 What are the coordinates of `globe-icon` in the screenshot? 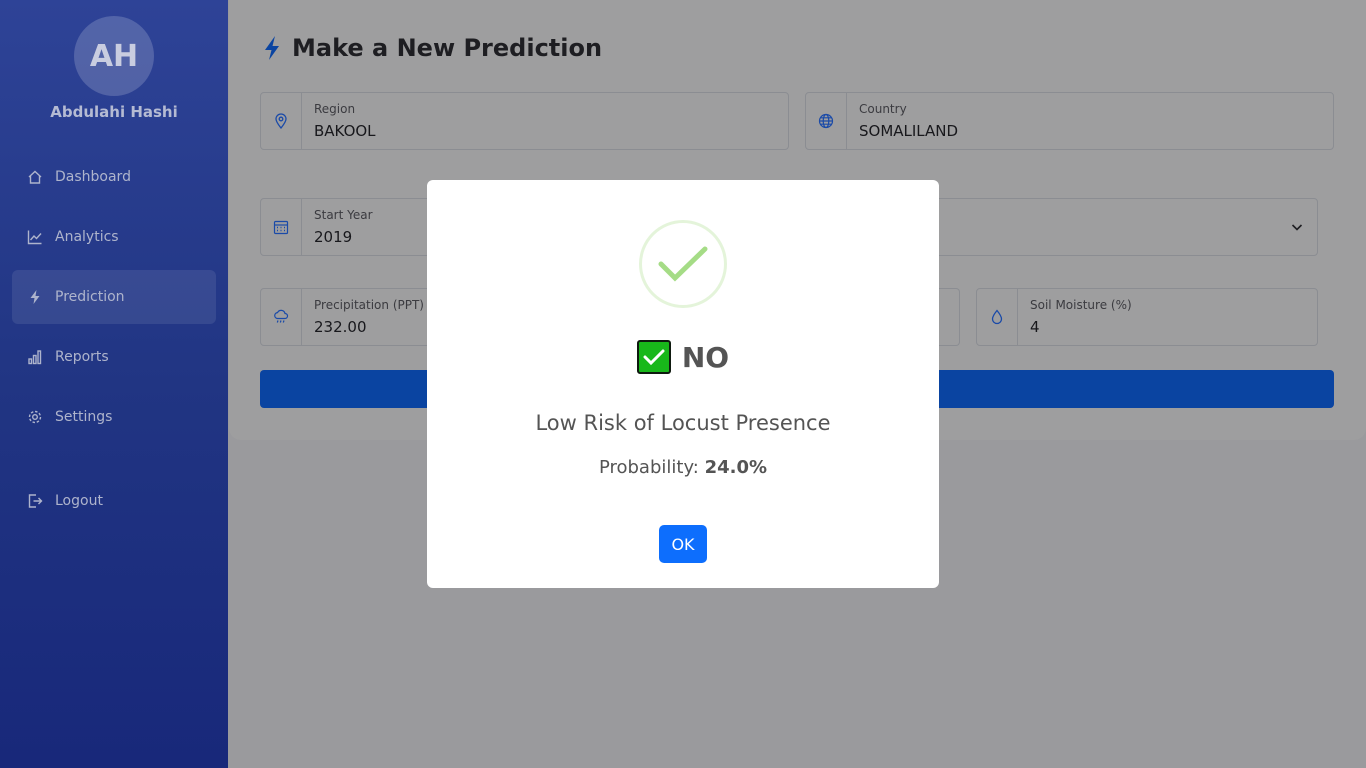 It's located at (826, 121).